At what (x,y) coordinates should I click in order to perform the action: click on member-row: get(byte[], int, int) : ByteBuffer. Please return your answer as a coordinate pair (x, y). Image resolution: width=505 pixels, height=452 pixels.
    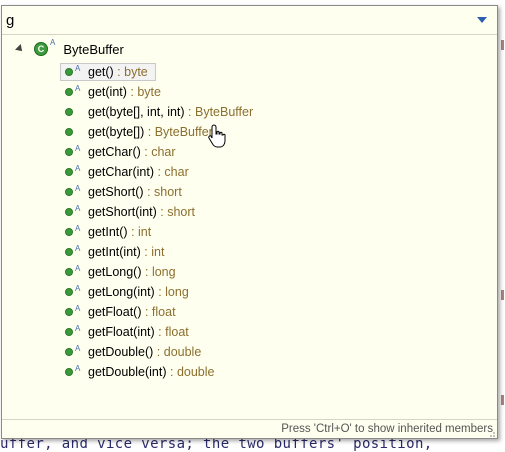
    Looking at the image, I should click on (270, 112).